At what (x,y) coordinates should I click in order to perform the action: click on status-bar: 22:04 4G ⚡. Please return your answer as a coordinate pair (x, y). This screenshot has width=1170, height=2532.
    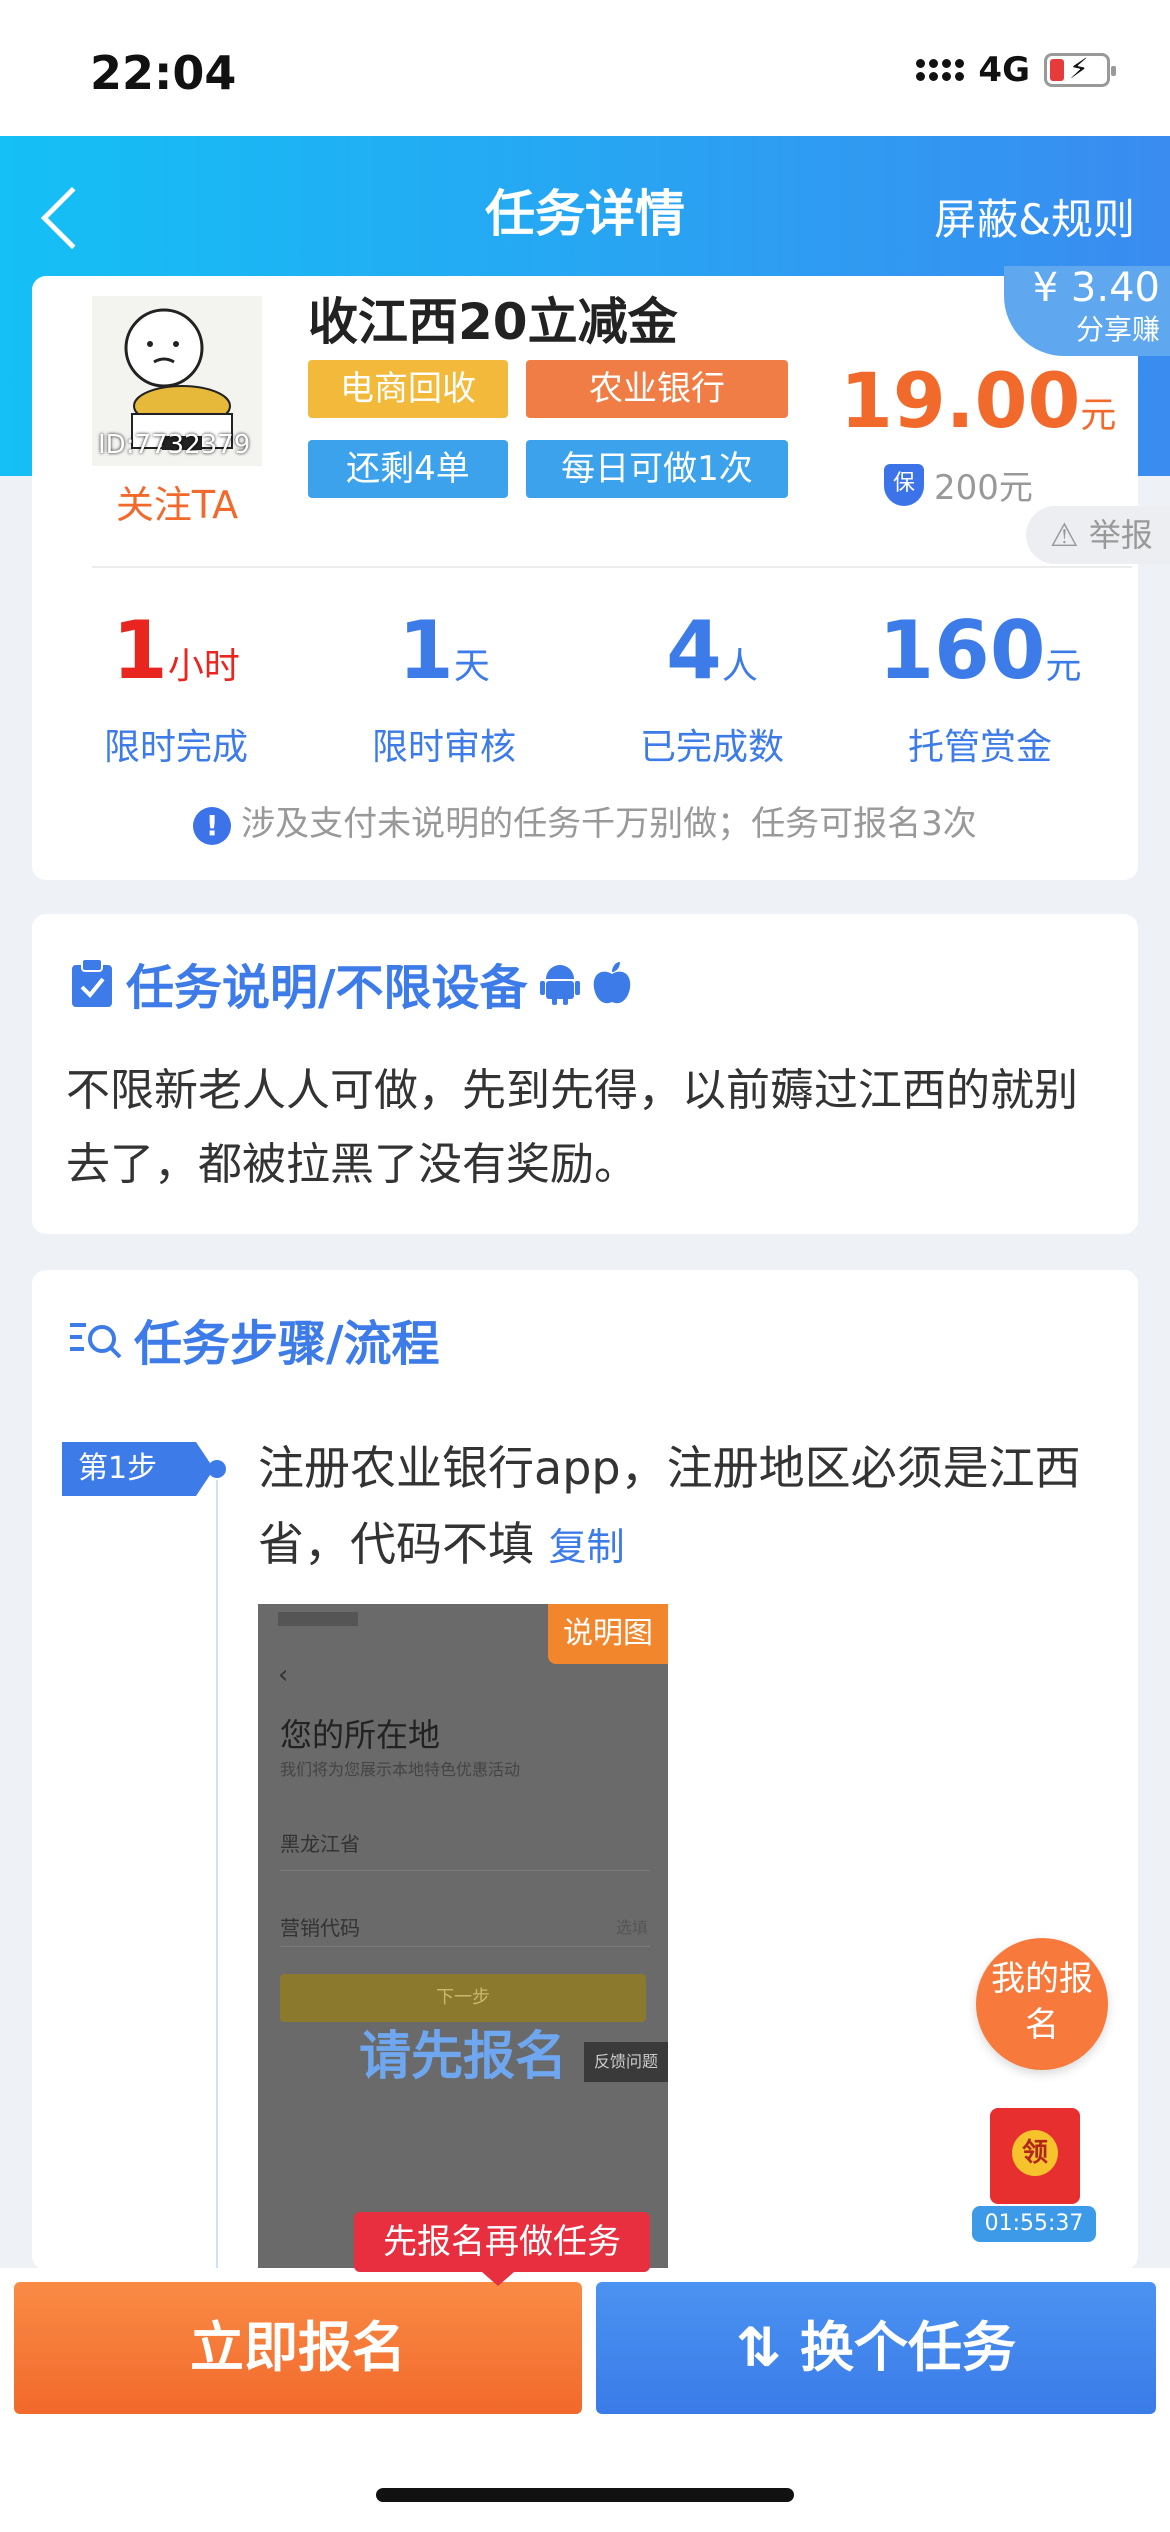
    Looking at the image, I should click on (585, 68).